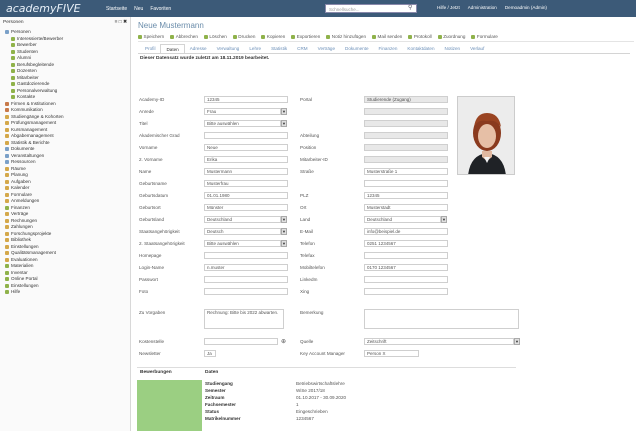 The height and width of the screenshot is (431, 636). Describe the element at coordinates (246, 207) in the screenshot. I see `field-input: Münster` at that location.